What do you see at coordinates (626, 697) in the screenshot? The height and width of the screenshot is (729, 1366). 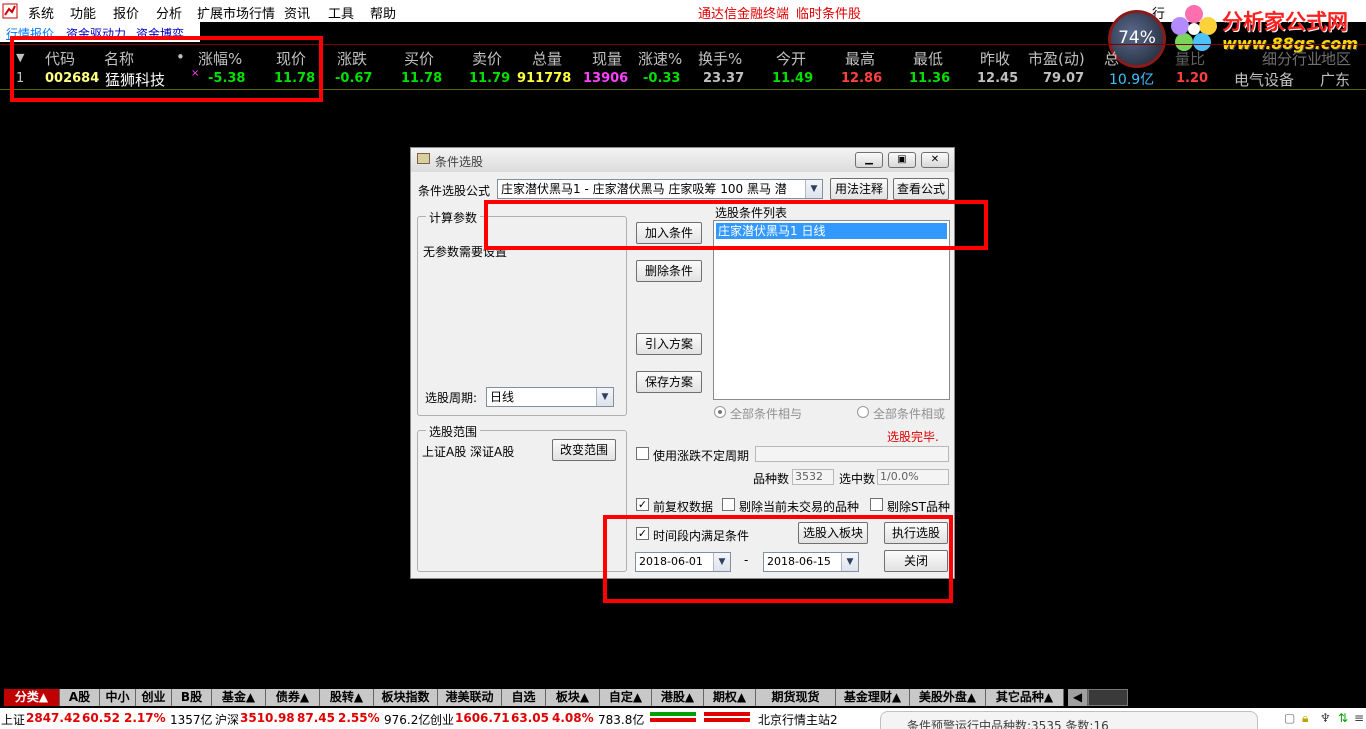 I see `tab-custom: 自定▲` at bounding box center [626, 697].